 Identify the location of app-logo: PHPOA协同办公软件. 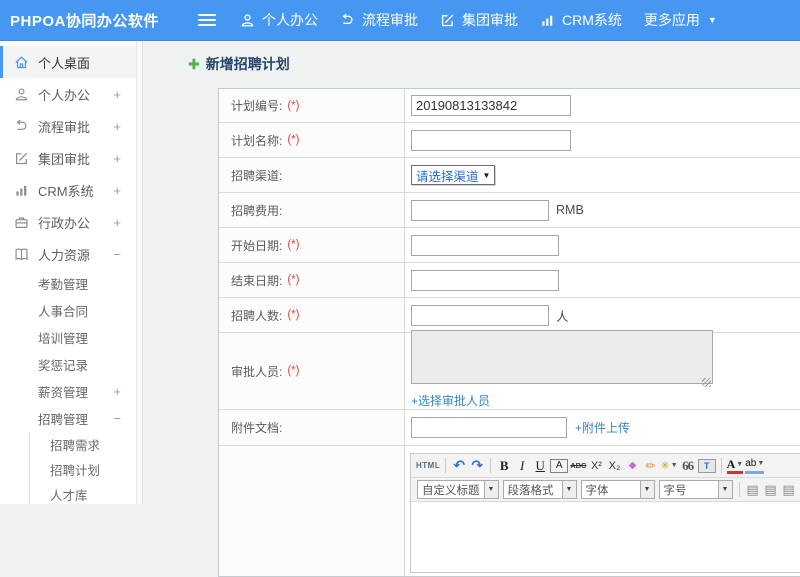
(94, 20).